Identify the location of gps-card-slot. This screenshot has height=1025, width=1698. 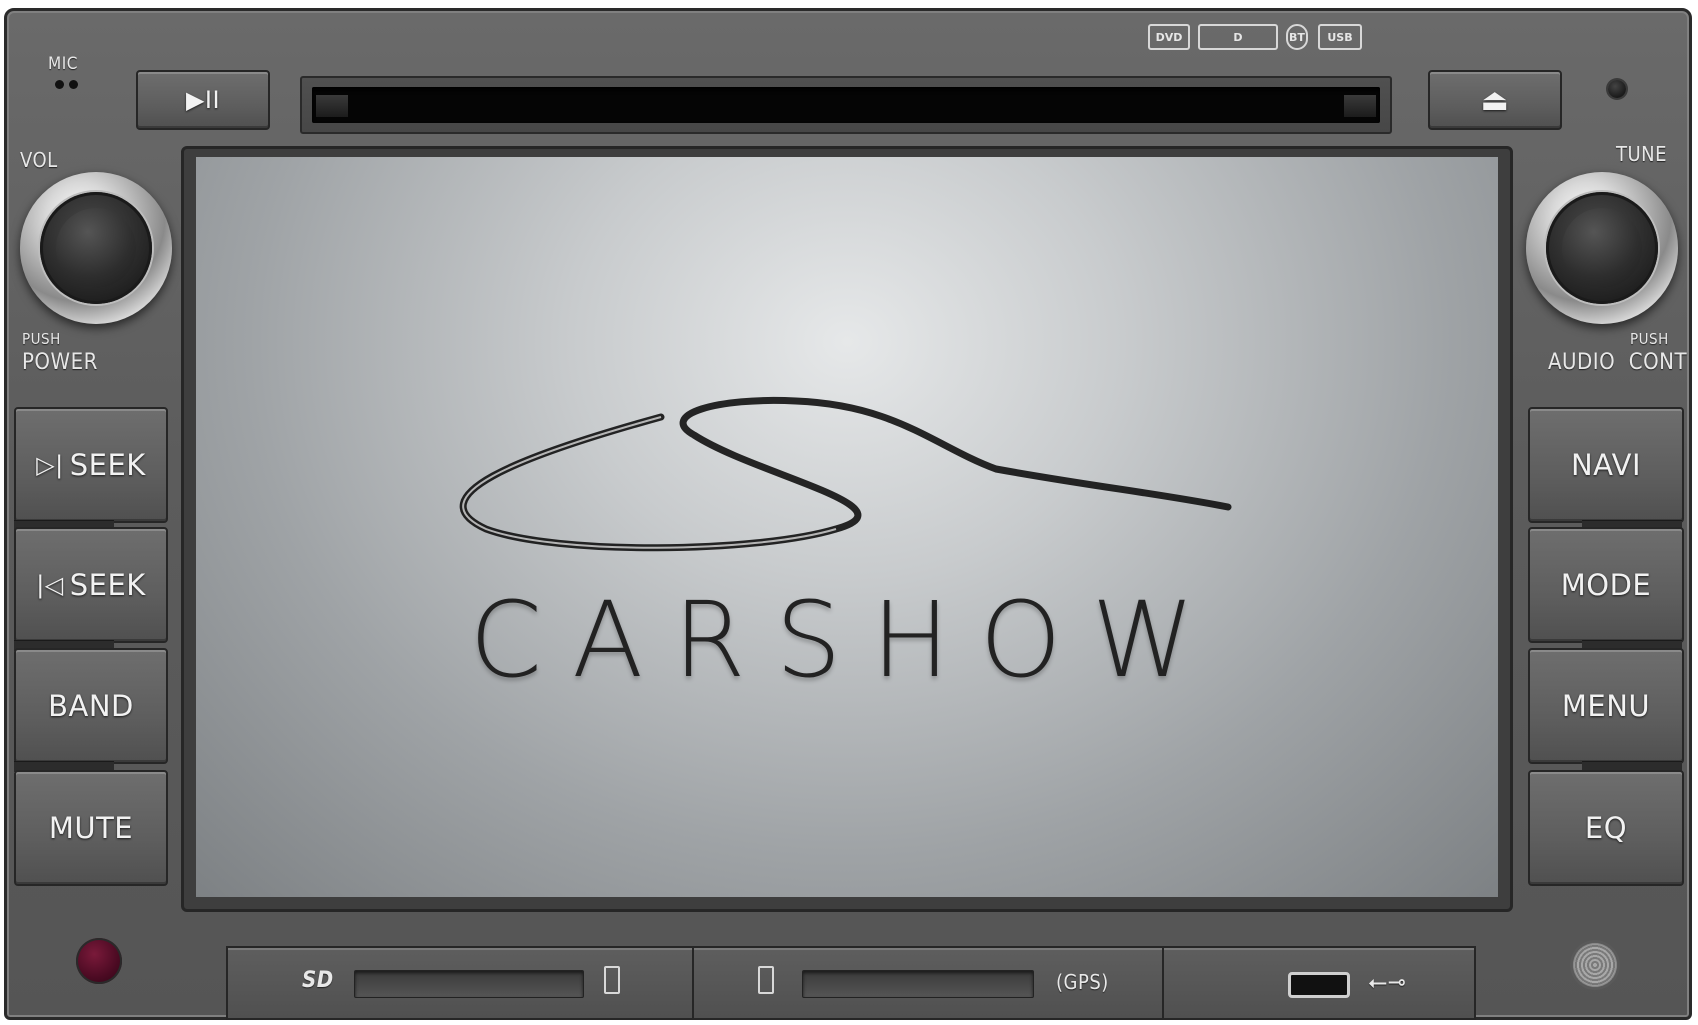
(918, 984).